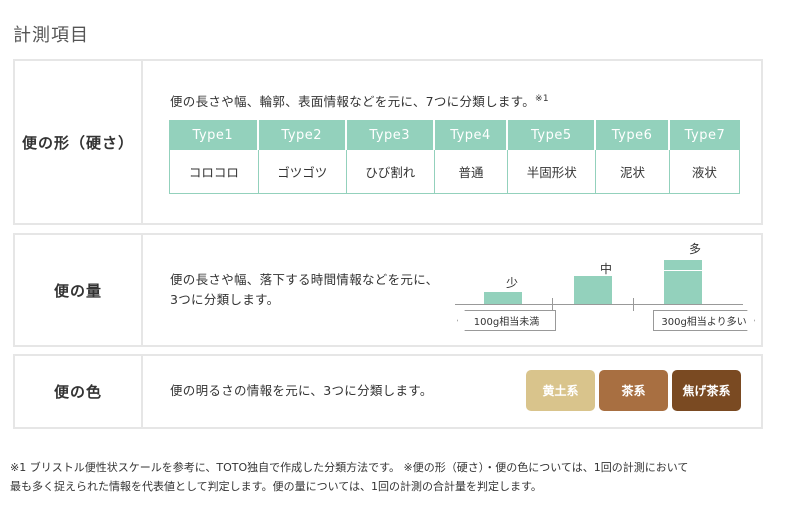 The width and height of the screenshot is (788, 514). Describe the element at coordinates (606, 269) in the screenshot. I see `level-medium-label: 中` at that location.